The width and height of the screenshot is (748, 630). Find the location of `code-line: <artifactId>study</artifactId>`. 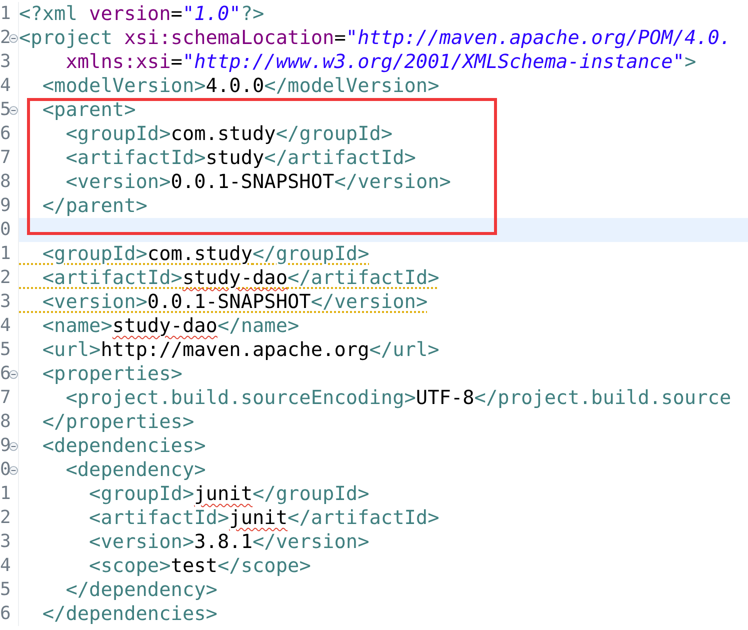

code-line: <artifactId>study</artifactId> is located at coordinates (240, 158).